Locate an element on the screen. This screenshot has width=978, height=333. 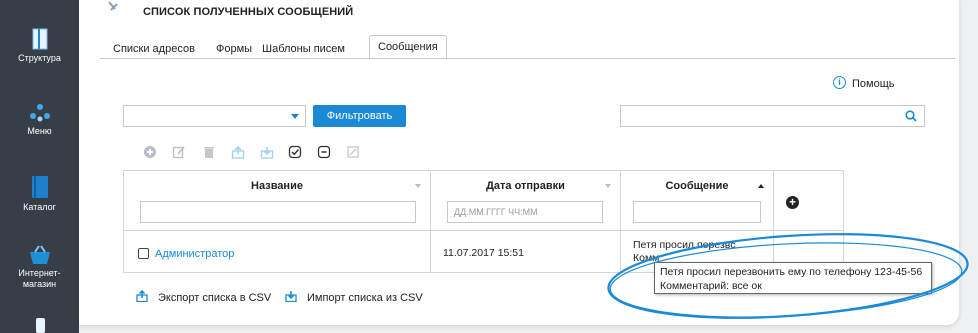
delete-icon is located at coordinates (209, 152).